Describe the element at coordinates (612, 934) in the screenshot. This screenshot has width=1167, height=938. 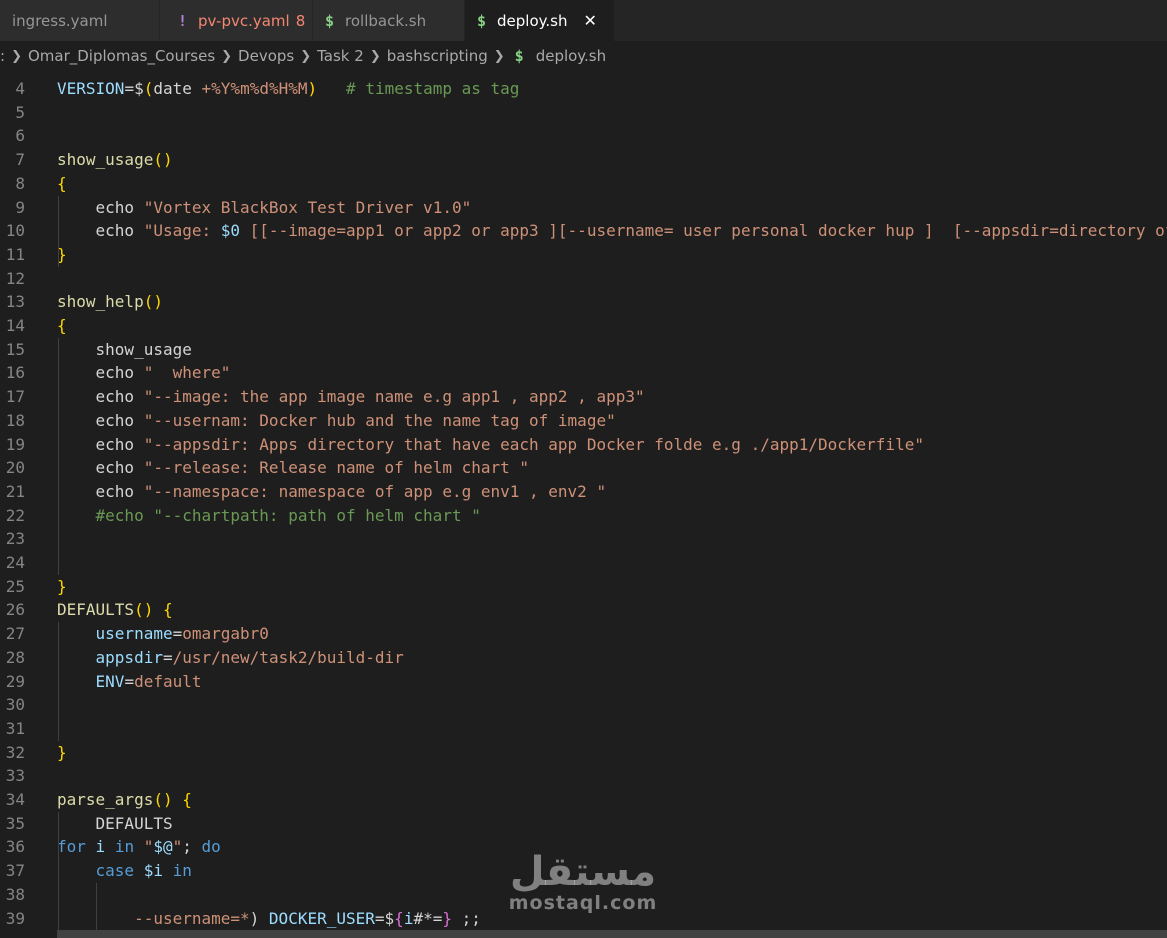
I see `horizontal-scrollbar` at that location.